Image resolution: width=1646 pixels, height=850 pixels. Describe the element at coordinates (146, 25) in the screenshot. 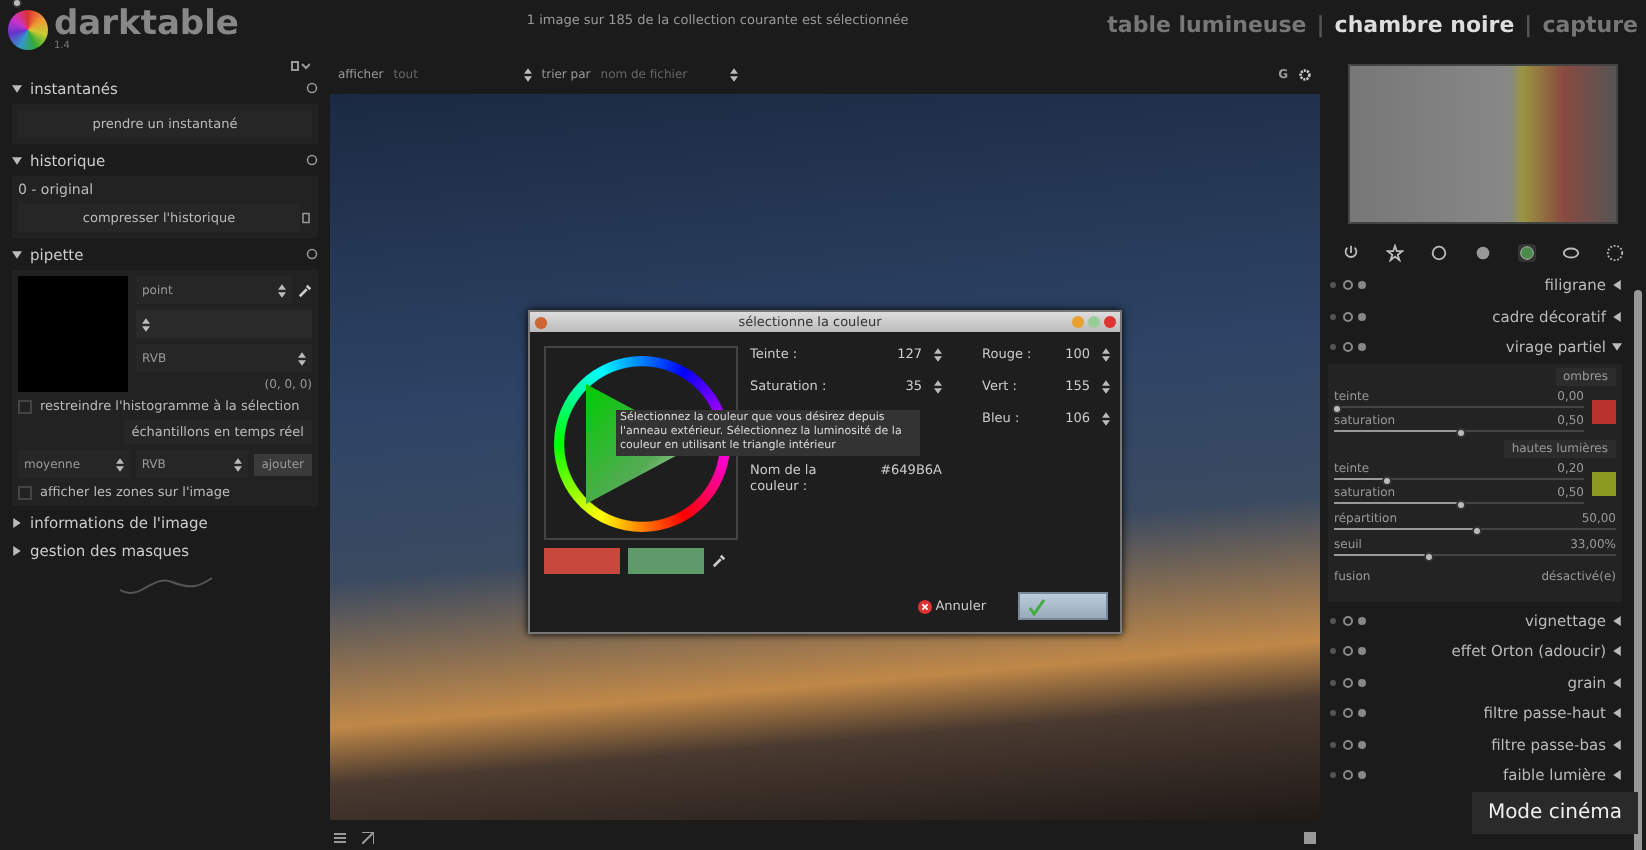

I see `app-logo-text: darktable` at that location.